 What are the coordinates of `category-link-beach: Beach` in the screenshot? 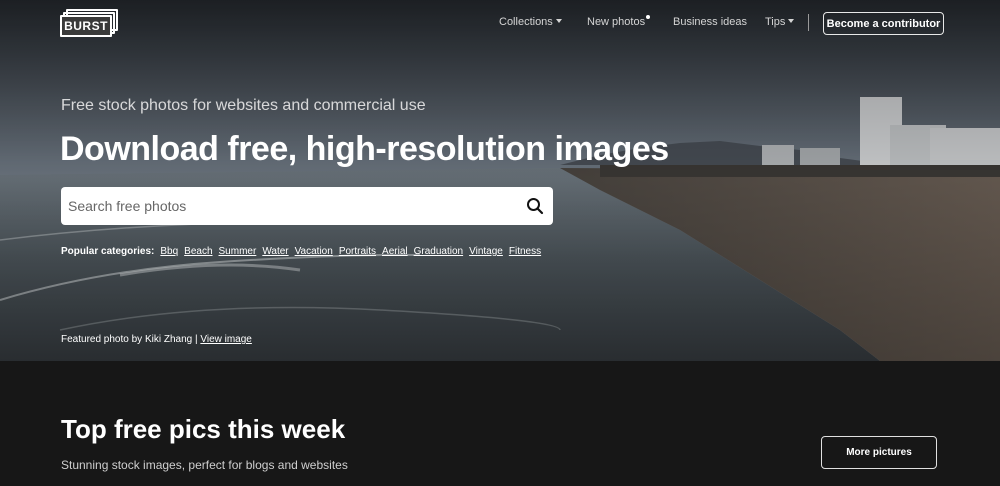 It's located at (198, 251).